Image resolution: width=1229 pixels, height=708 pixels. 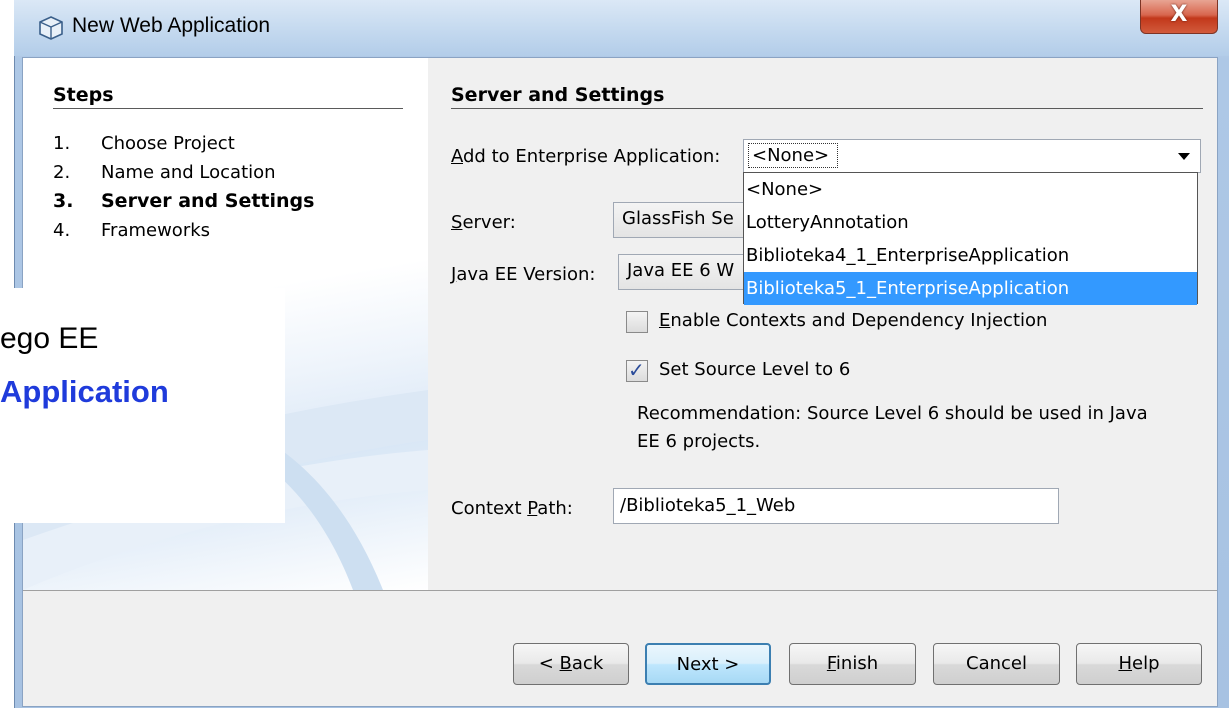 What do you see at coordinates (164, 172) in the screenshot?
I see `step-name-location: 2. Name and Location` at bounding box center [164, 172].